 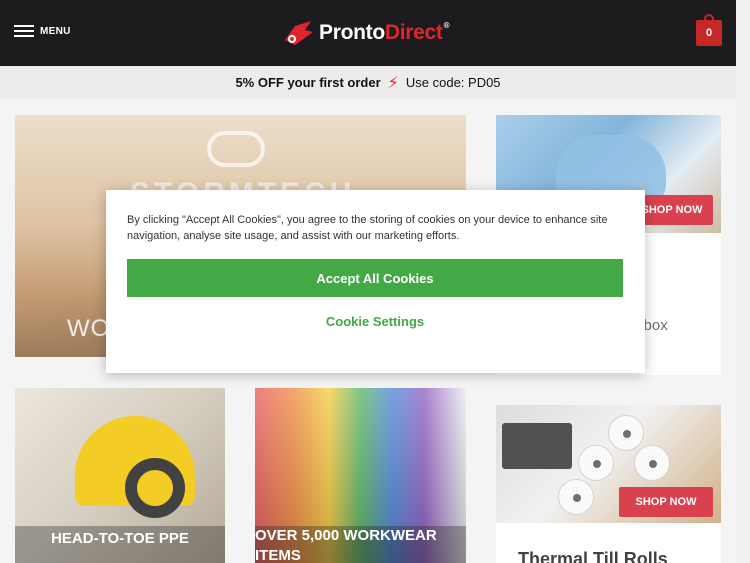 I want to click on logo-text: ProntoDirect®, so click(x=384, y=33).